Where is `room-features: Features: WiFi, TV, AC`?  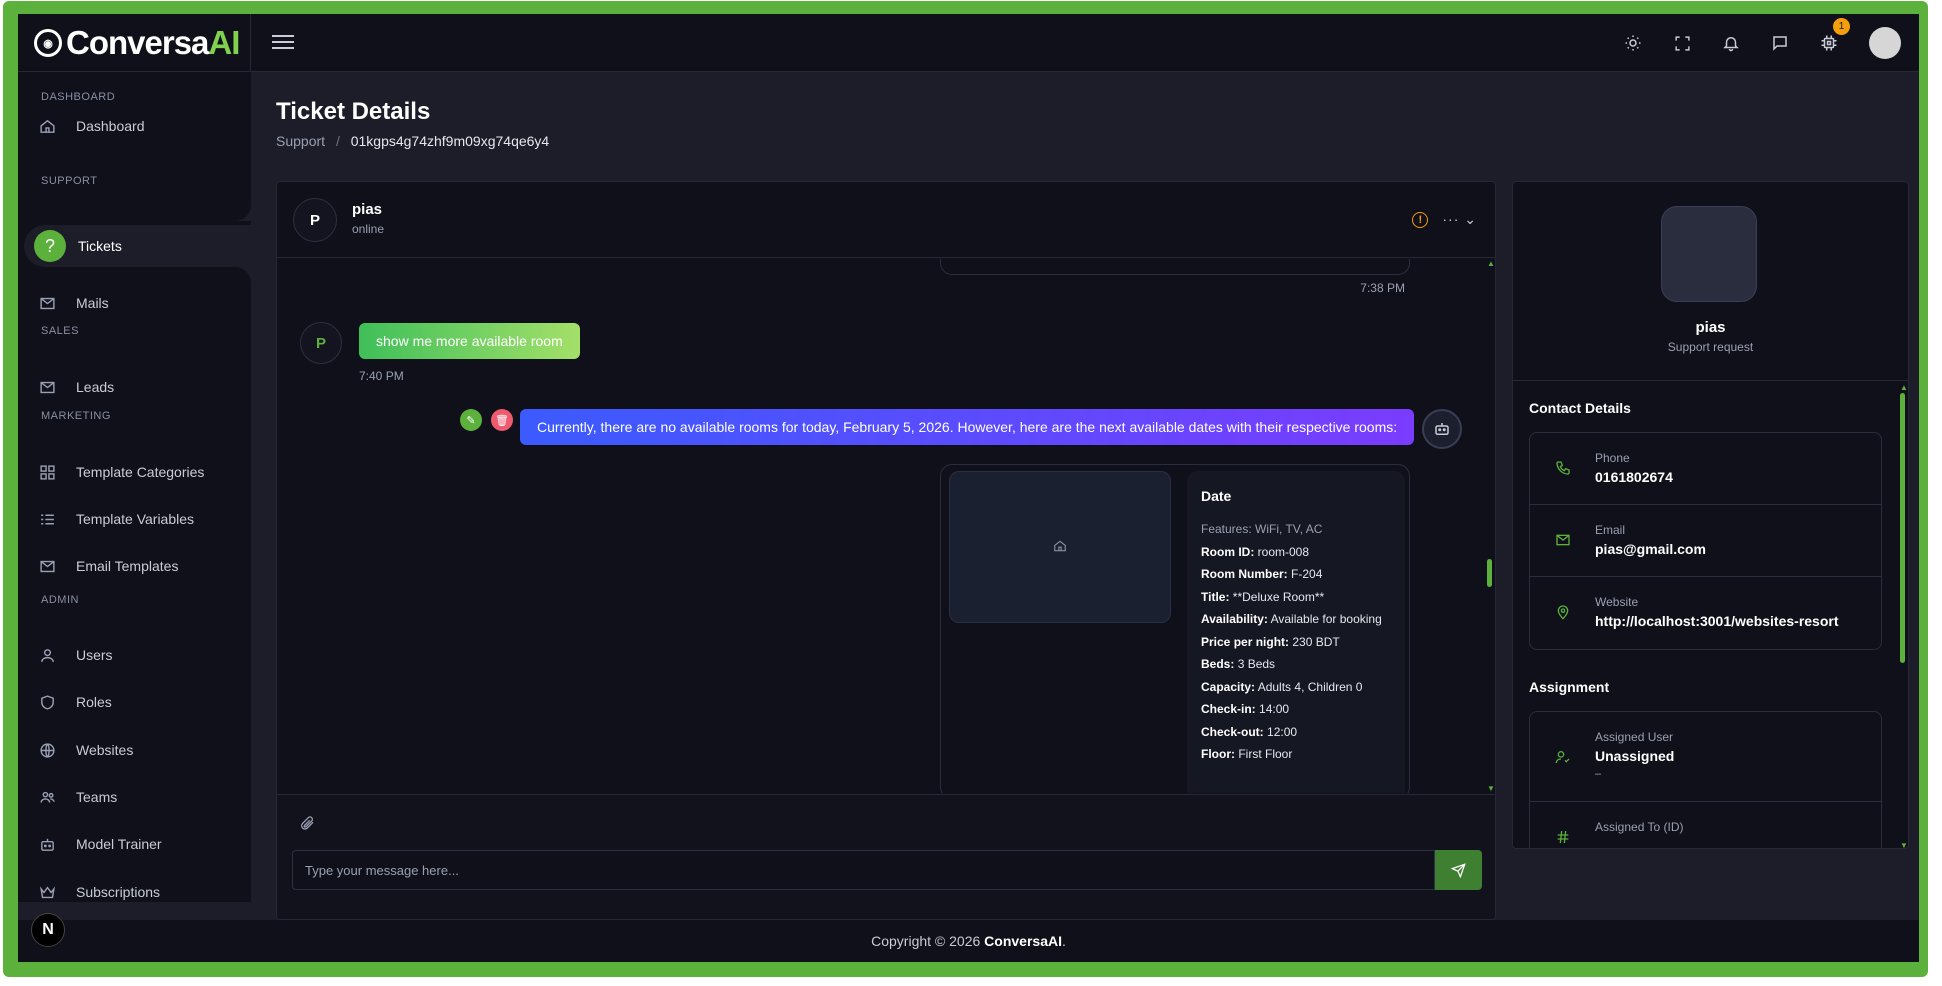 room-features: Features: WiFi, TV, AC is located at coordinates (1262, 529).